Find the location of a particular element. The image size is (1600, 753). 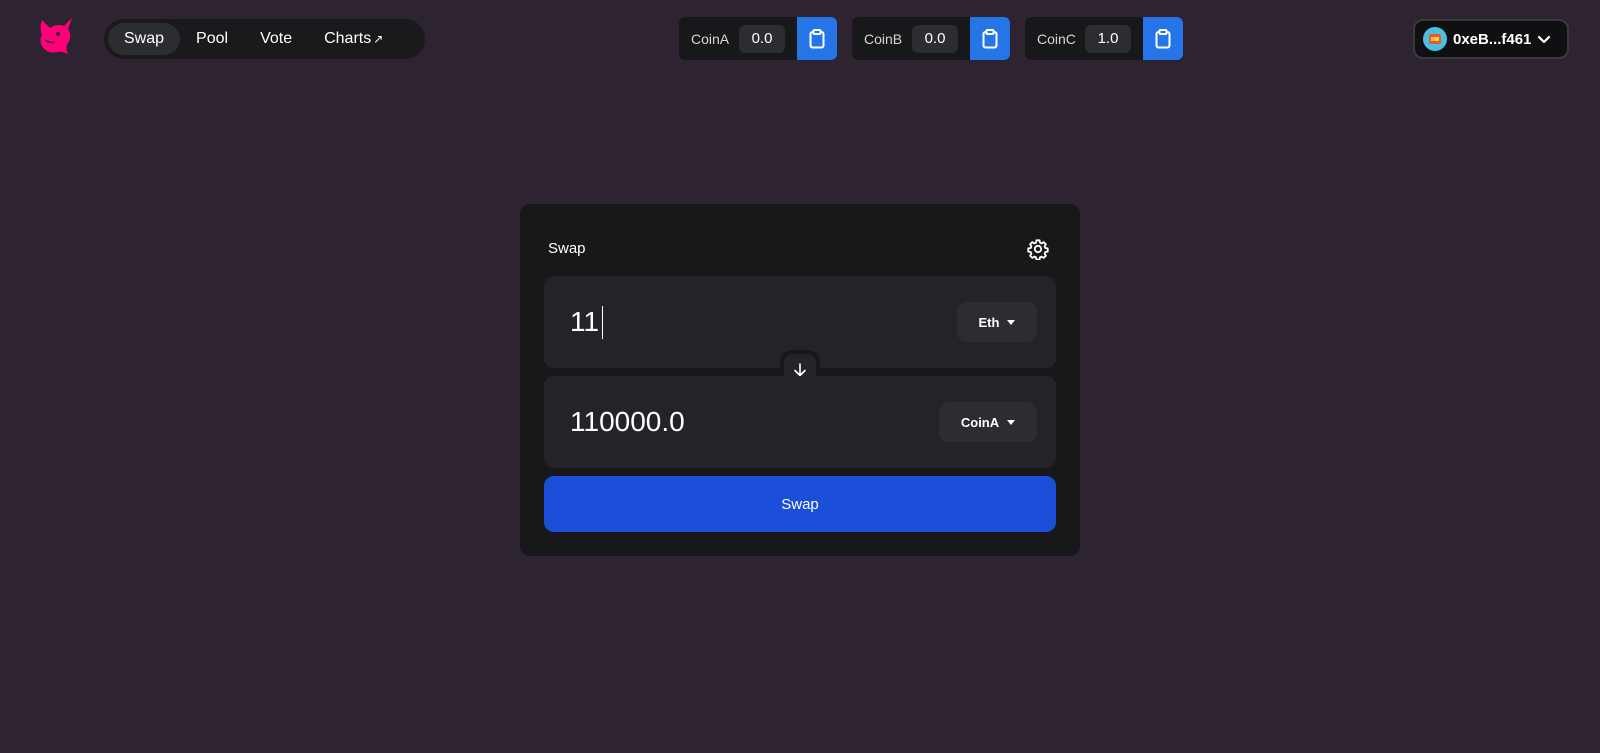

balance-coina: CoinA 0.0 is located at coordinates (758, 38).